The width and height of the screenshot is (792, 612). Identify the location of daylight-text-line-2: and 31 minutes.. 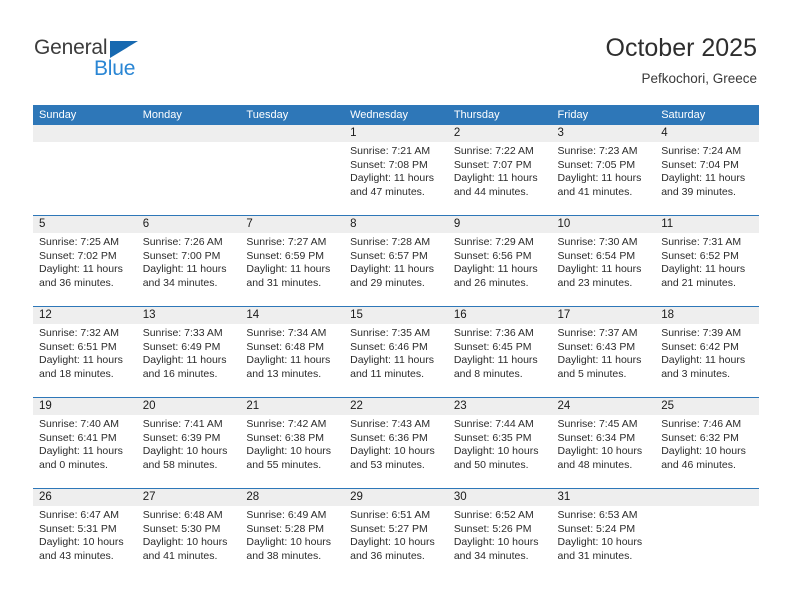
(595, 555).